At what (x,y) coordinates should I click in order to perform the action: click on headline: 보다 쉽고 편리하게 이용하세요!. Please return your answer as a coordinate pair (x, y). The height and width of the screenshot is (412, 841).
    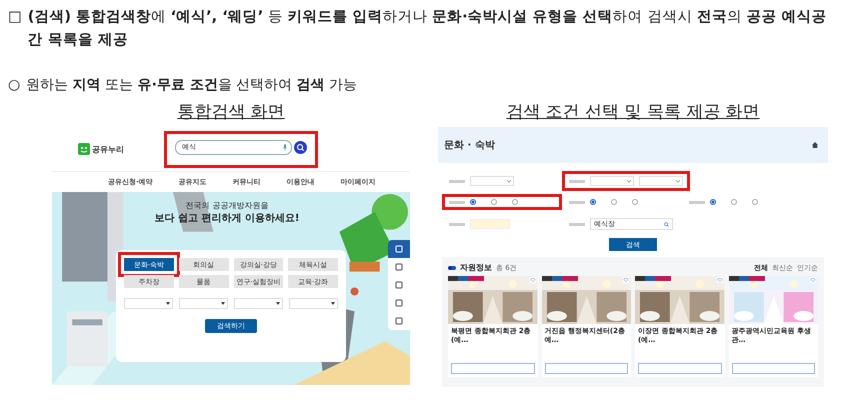
    Looking at the image, I should click on (226, 218).